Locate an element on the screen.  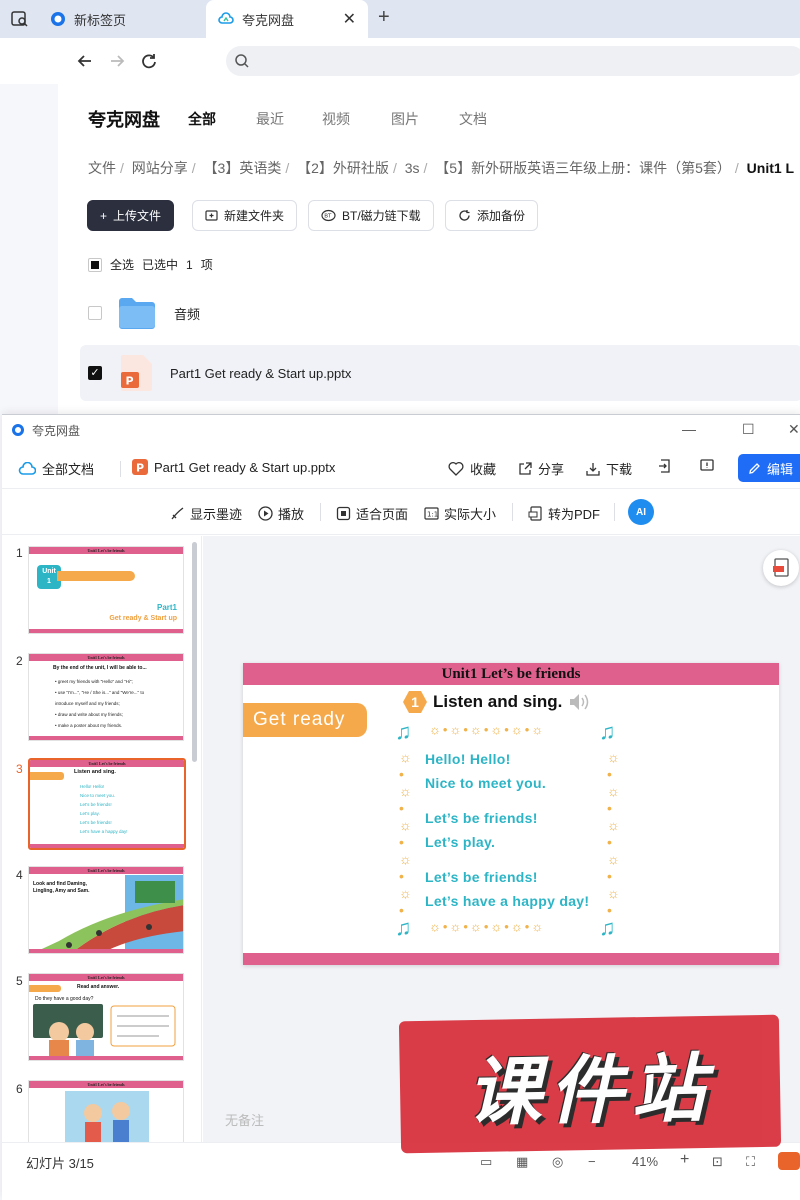
favorite-button: 收藏 is located at coordinates (472, 468).